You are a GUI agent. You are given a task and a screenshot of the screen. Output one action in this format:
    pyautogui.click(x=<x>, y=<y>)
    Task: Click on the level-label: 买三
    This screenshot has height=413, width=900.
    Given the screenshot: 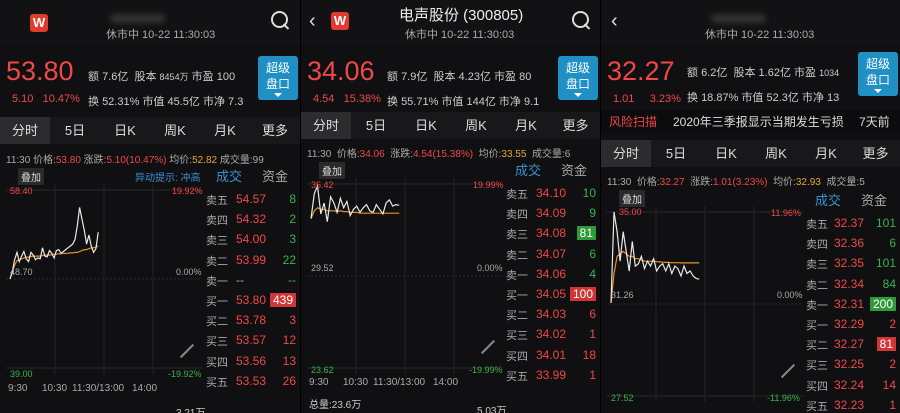 What is the action you would take?
    pyautogui.click(x=817, y=366)
    